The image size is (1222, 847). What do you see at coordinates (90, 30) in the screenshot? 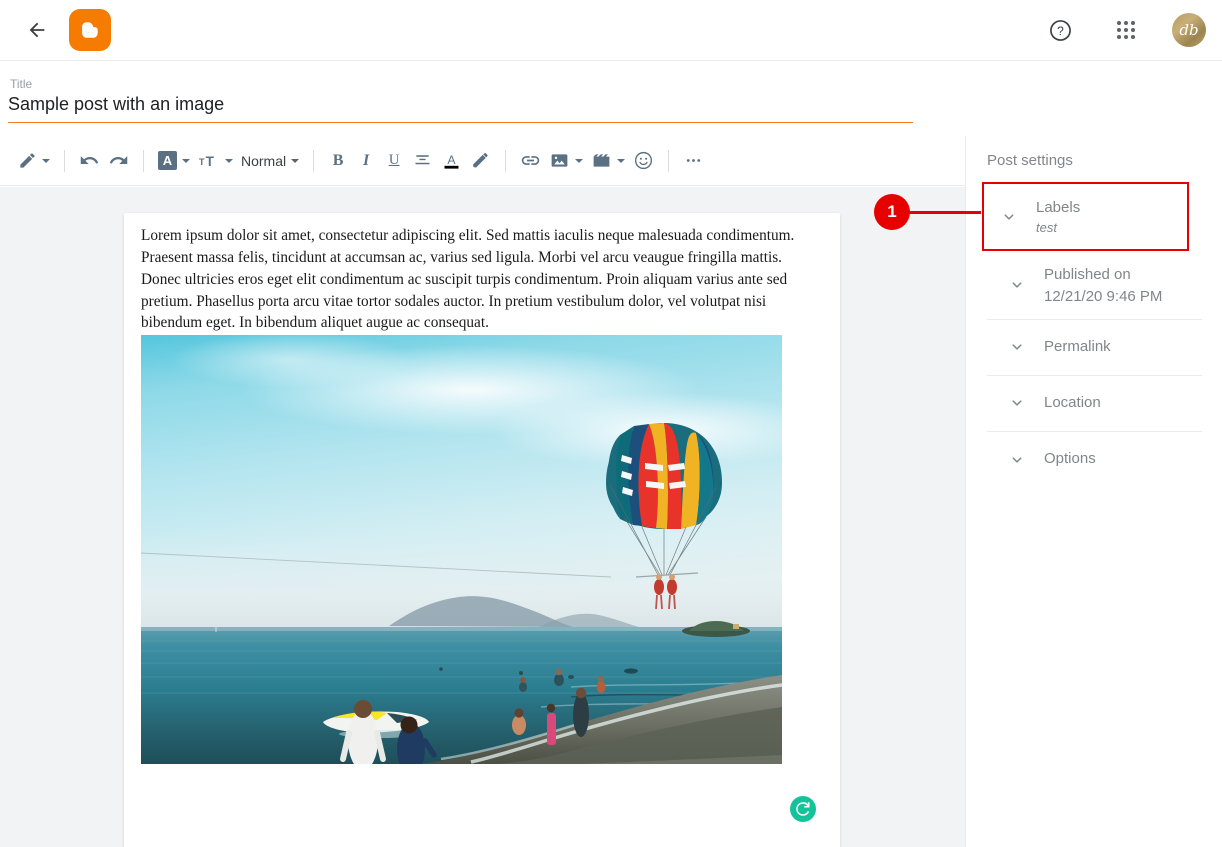
I see `blogger-logo-button` at bounding box center [90, 30].